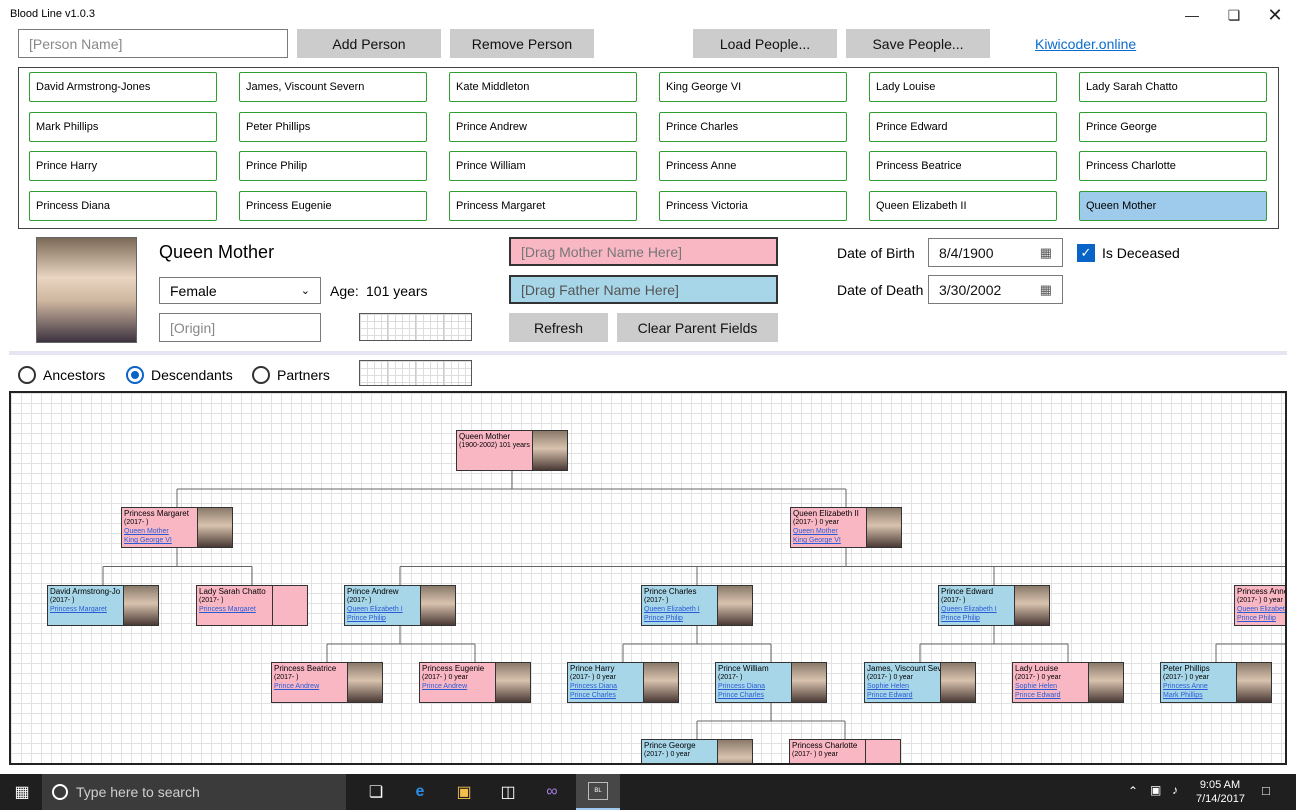 This screenshot has width=1296, height=810. I want to click on father-drop-field: [Drag Father Name Here], so click(643, 289).